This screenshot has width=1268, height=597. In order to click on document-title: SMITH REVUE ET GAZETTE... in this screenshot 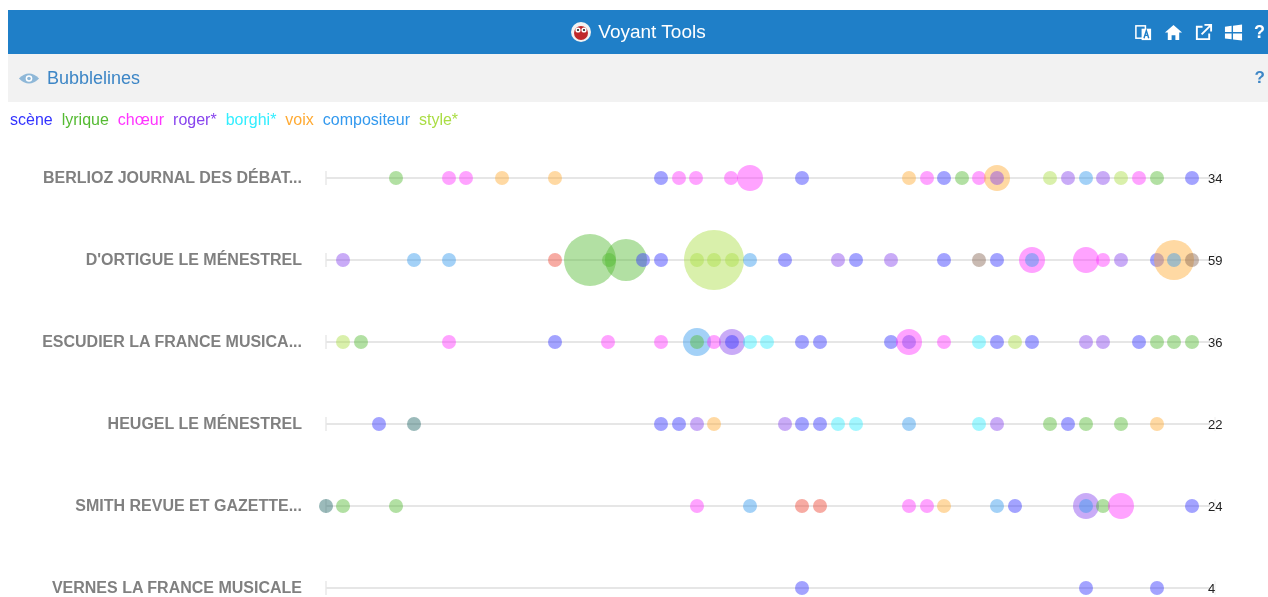, I will do `click(188, 506)`.